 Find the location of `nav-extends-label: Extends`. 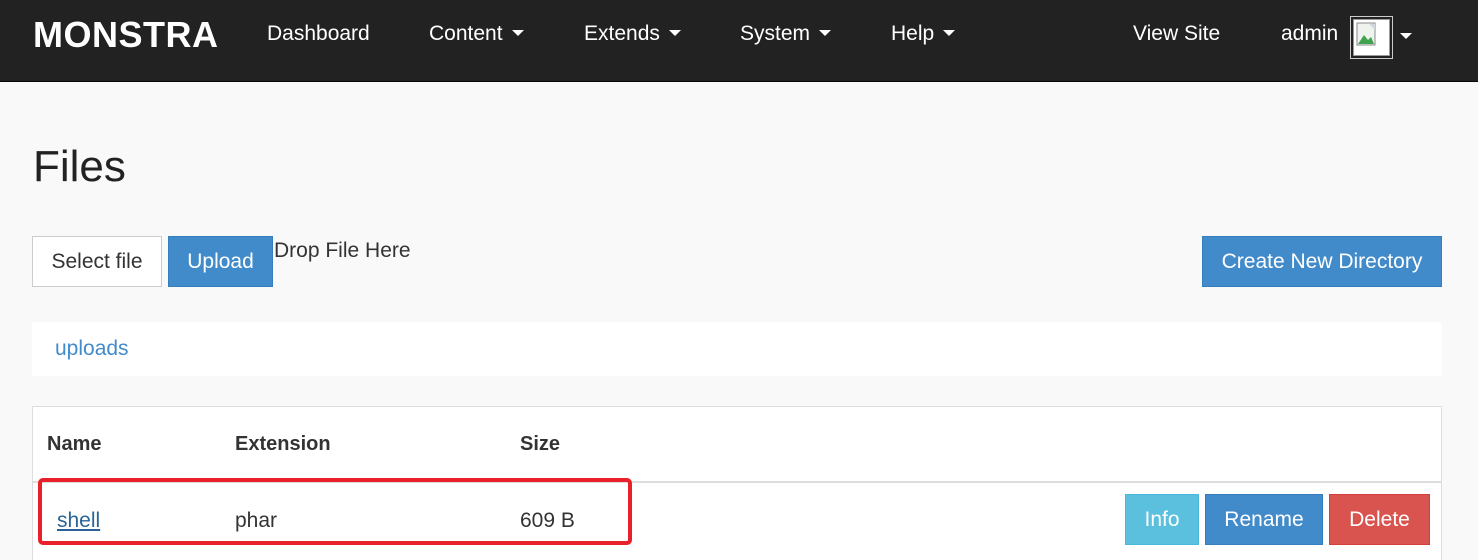

nav-extends-label: Extends is located at coordinates (622, 33).